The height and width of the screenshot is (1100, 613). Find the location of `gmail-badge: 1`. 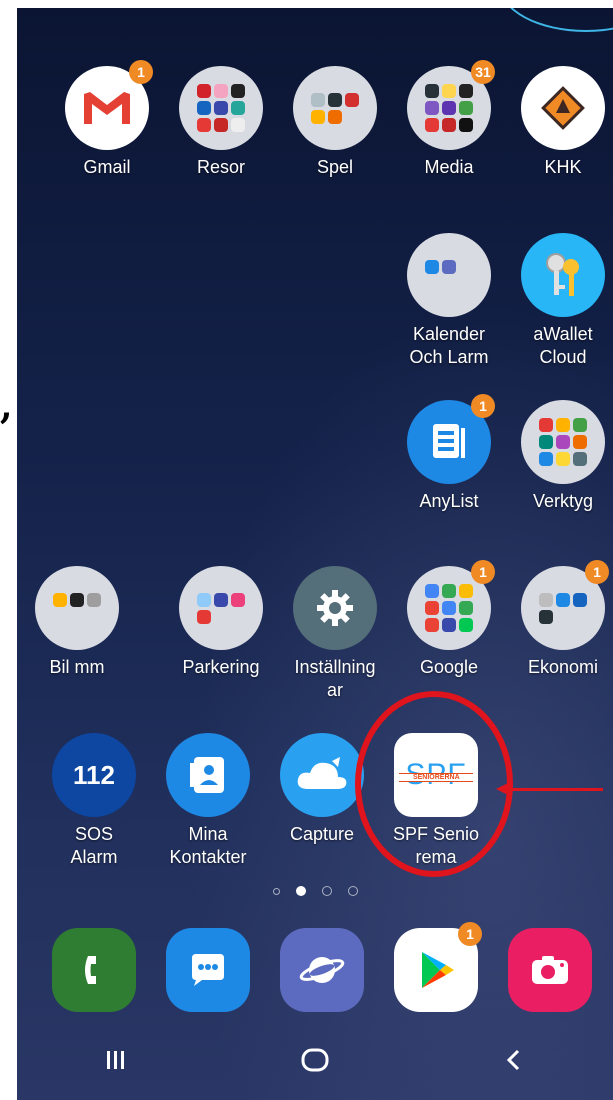

gmail-badge: 1 is located at coordinates (141, 72).